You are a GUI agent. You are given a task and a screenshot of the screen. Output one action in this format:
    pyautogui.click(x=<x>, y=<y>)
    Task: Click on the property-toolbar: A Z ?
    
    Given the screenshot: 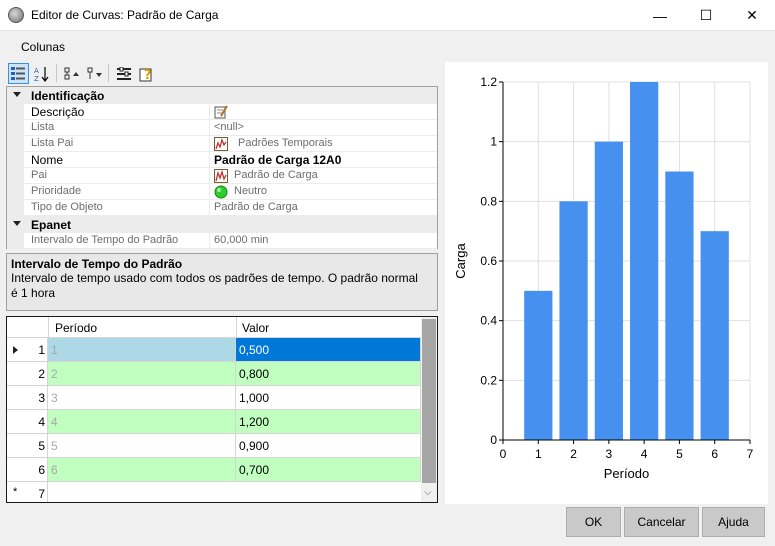 What is the action you would take?
    pyautogui.click(x=222, y=73)
    